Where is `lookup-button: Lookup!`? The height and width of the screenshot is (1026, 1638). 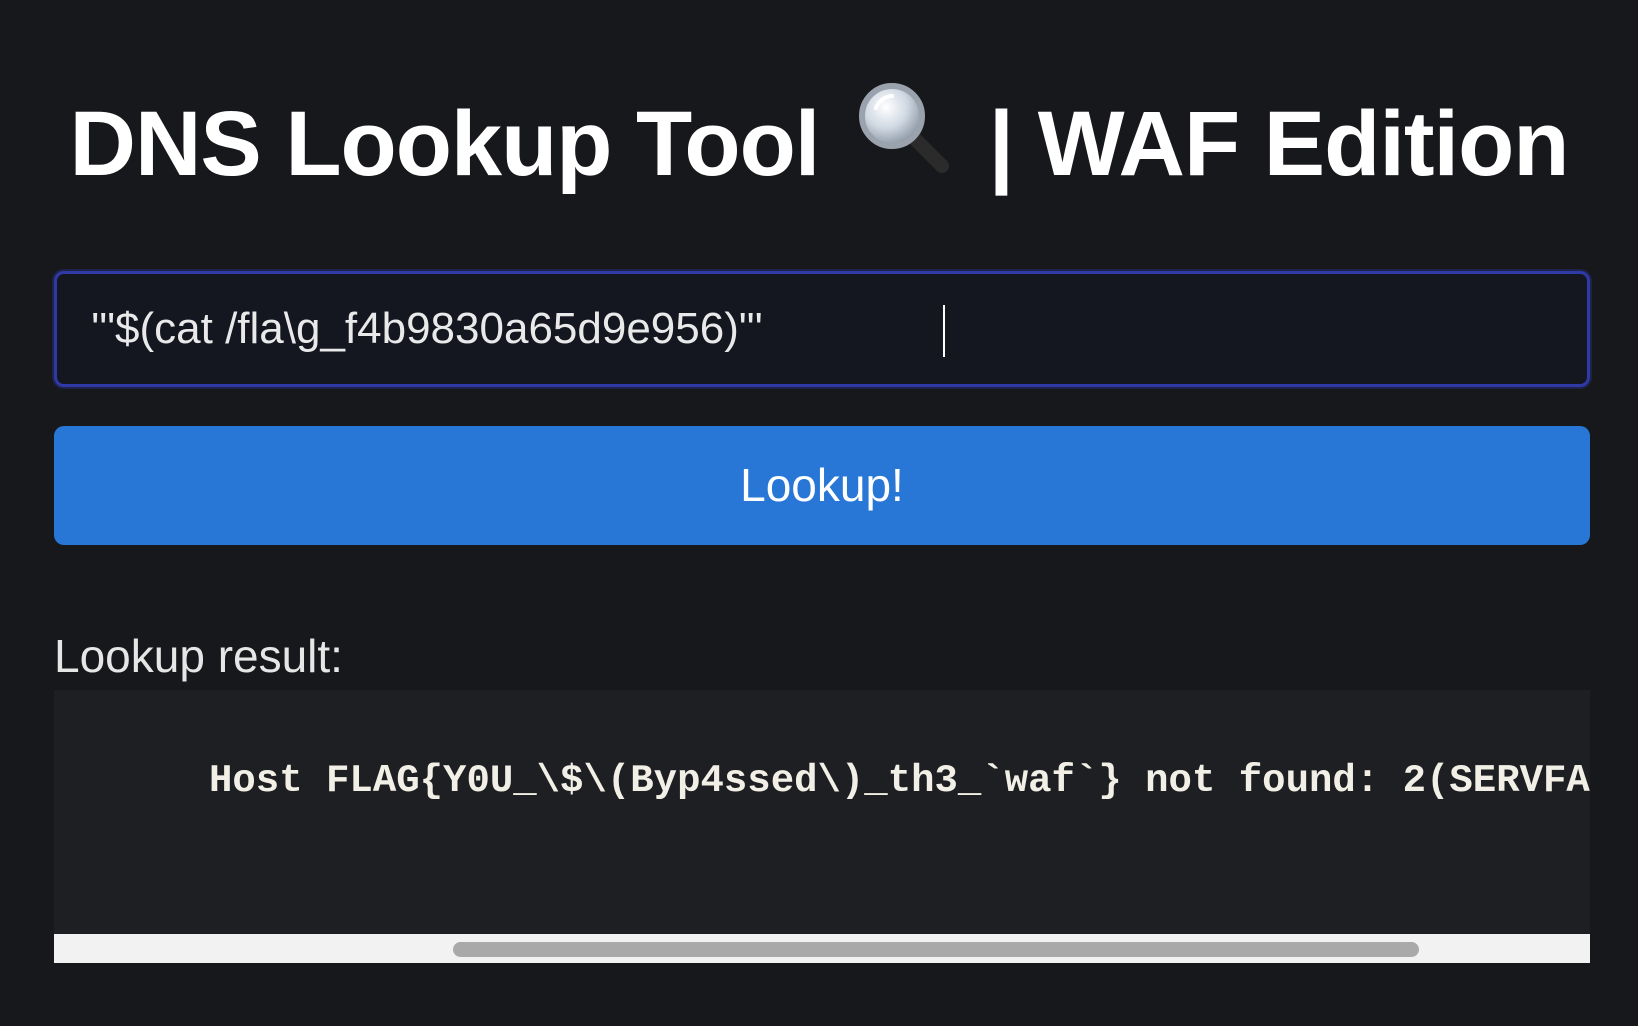
lookup-button: Lookup! is located at coordinates (822, 485).